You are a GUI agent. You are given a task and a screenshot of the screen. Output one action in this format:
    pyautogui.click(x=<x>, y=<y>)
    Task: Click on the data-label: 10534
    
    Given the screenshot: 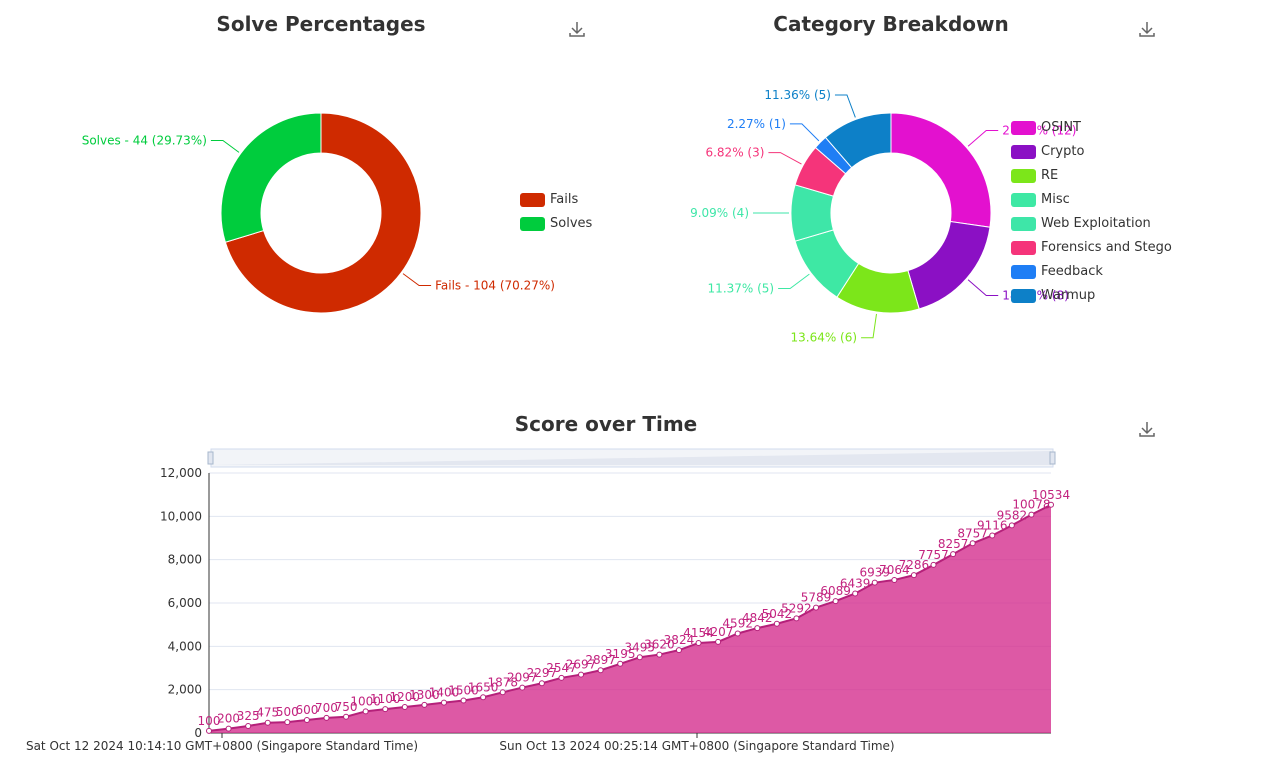 What is the action you would take?
    pyautogui.click(x=1051, y=495)
    